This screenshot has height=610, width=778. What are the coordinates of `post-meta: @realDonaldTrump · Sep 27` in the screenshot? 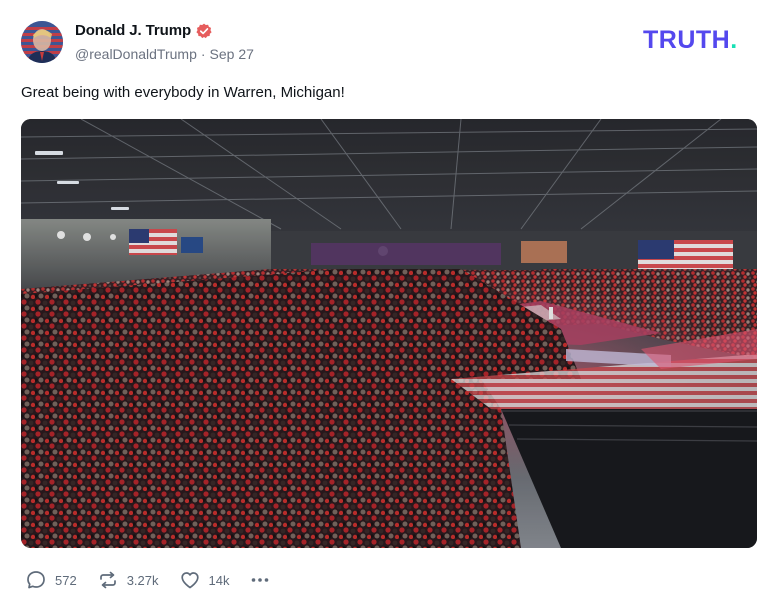 It's located at (164, 54).